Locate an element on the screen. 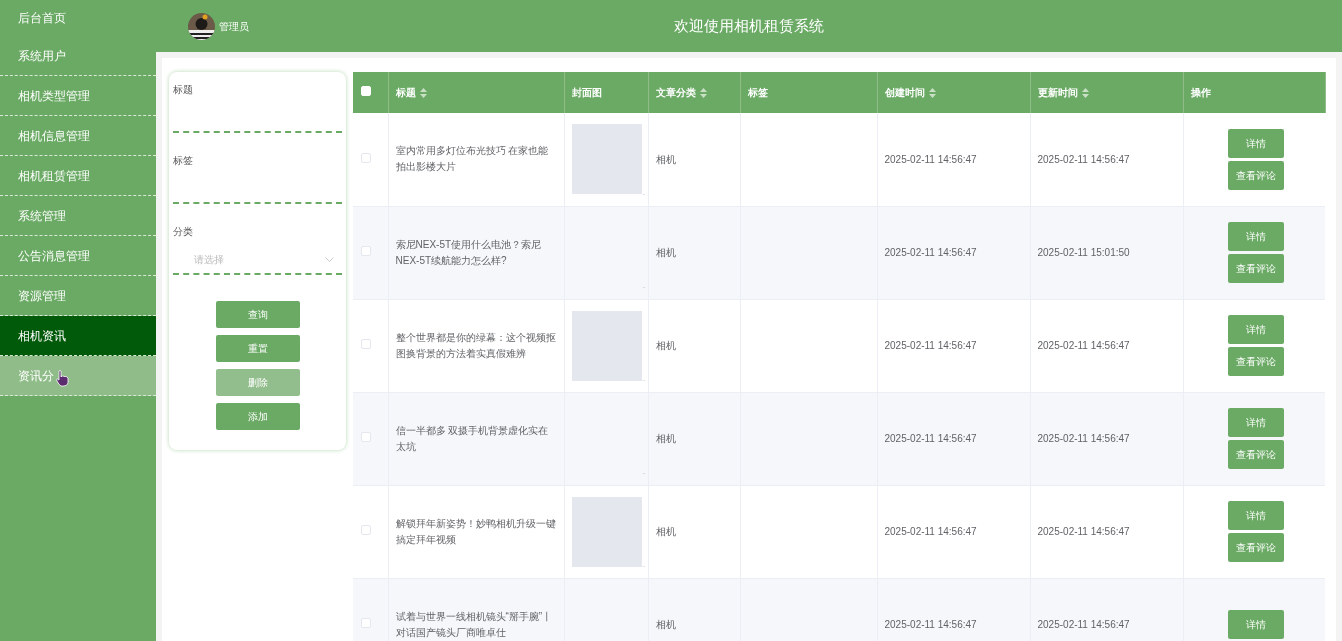 Image resolution: width=1342 pixels, height=641 pixels. field-label: 标题 is located at coordinates (183, 90).